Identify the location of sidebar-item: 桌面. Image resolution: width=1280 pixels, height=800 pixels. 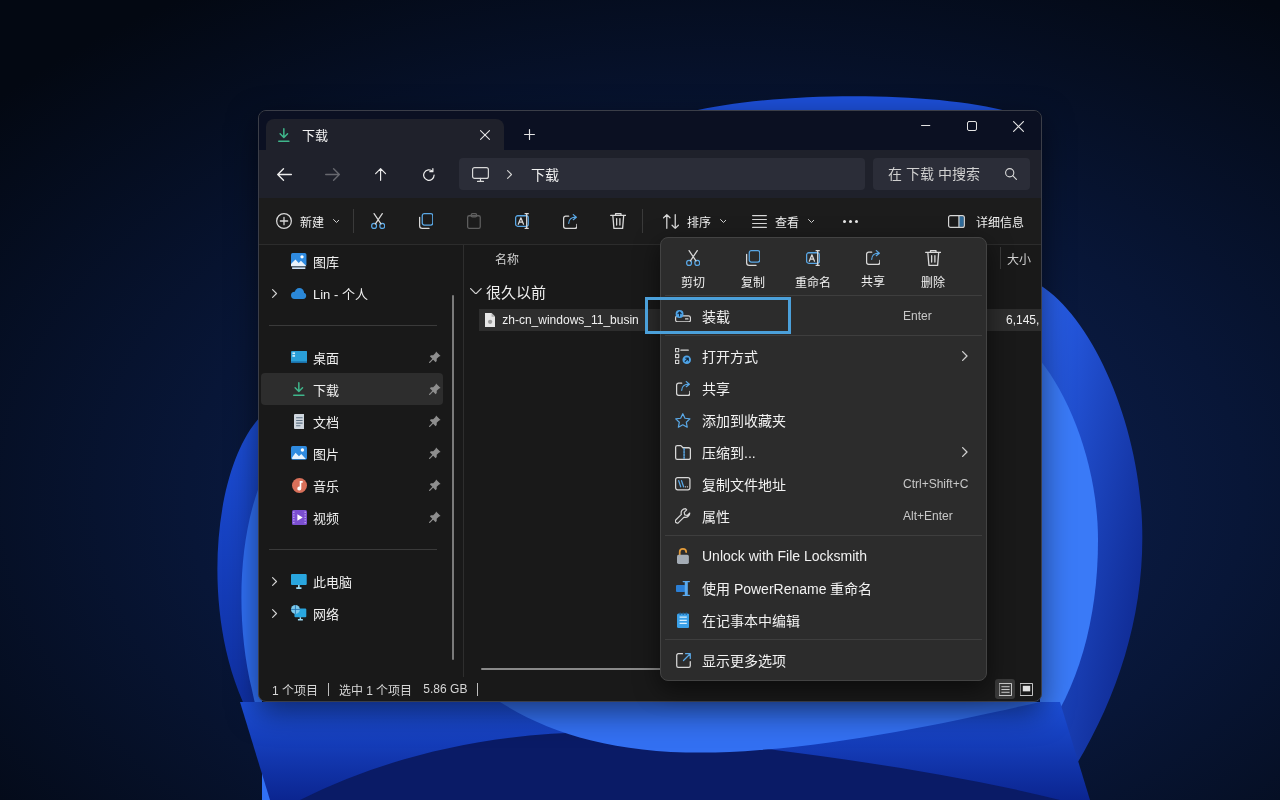
(352, 357).